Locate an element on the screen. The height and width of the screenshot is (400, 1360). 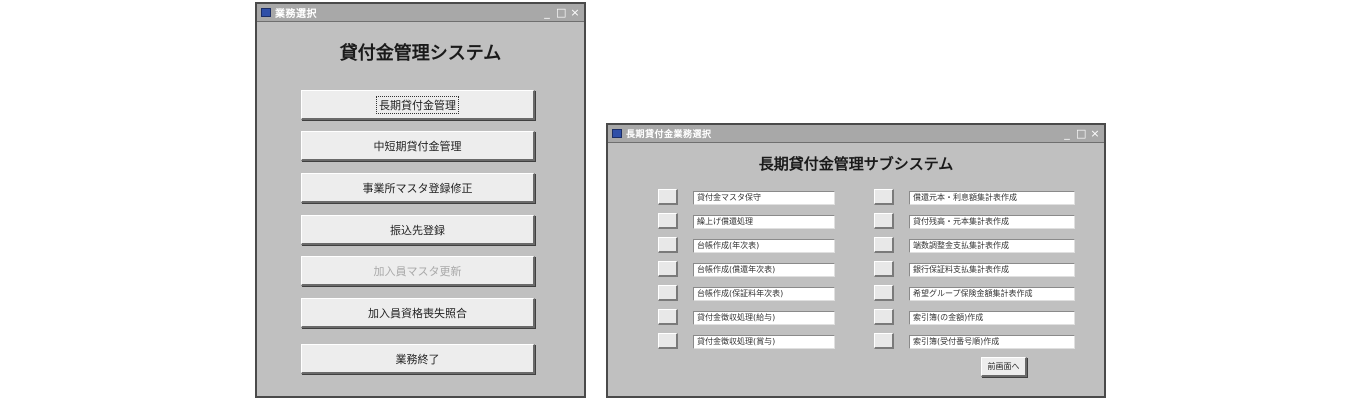
menu-item-label: 銀行保証料支払集計表作成 is located at coordinates (992, 270).